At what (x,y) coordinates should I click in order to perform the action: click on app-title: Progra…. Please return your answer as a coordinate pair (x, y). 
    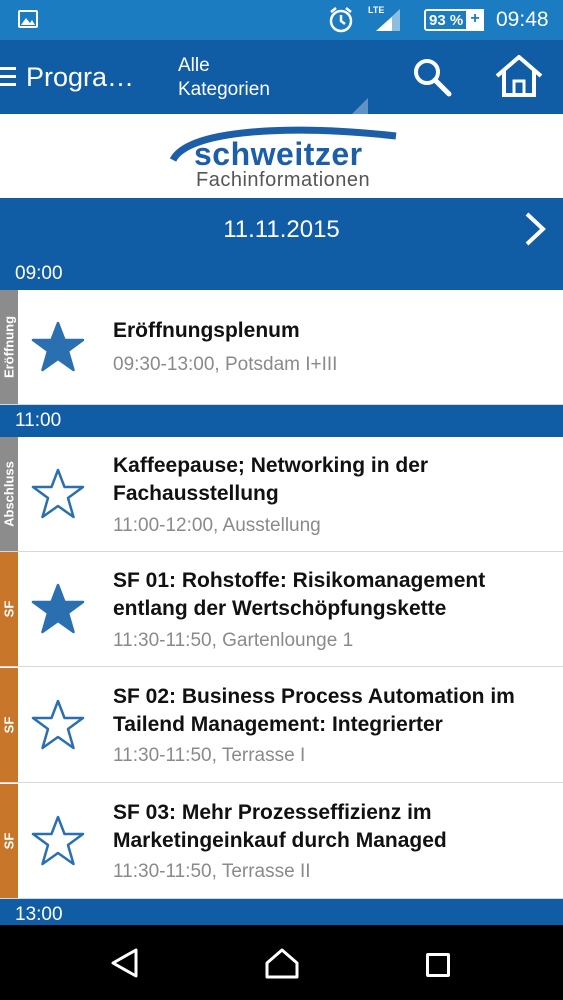
    Looking at the image, I should click on (80, 77).